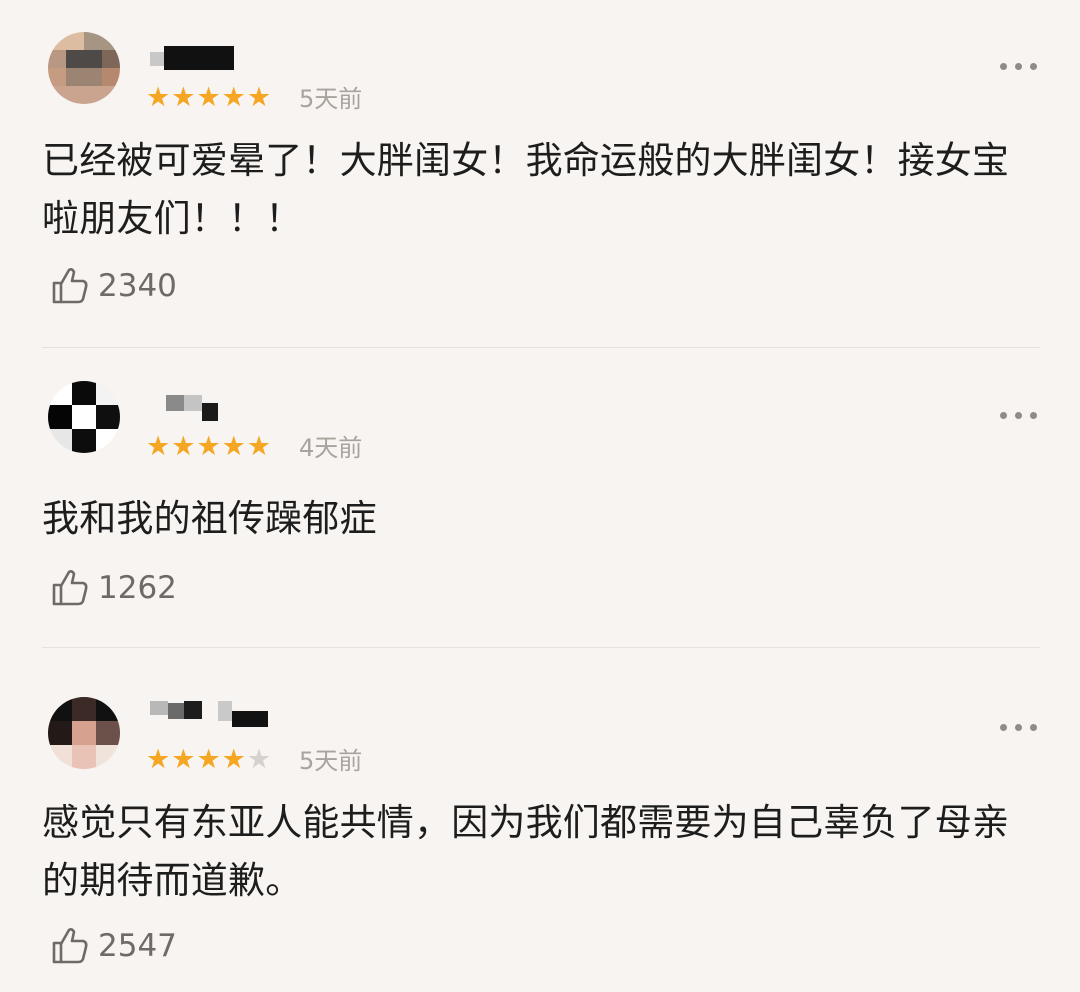 The width and height of the screenshot is (1080, 992). I want to click on comment-text: 感觉只有东亚人能共情，因为我们都需要为自己辜负了母亲的期待而道歉。, so click(526, 851).